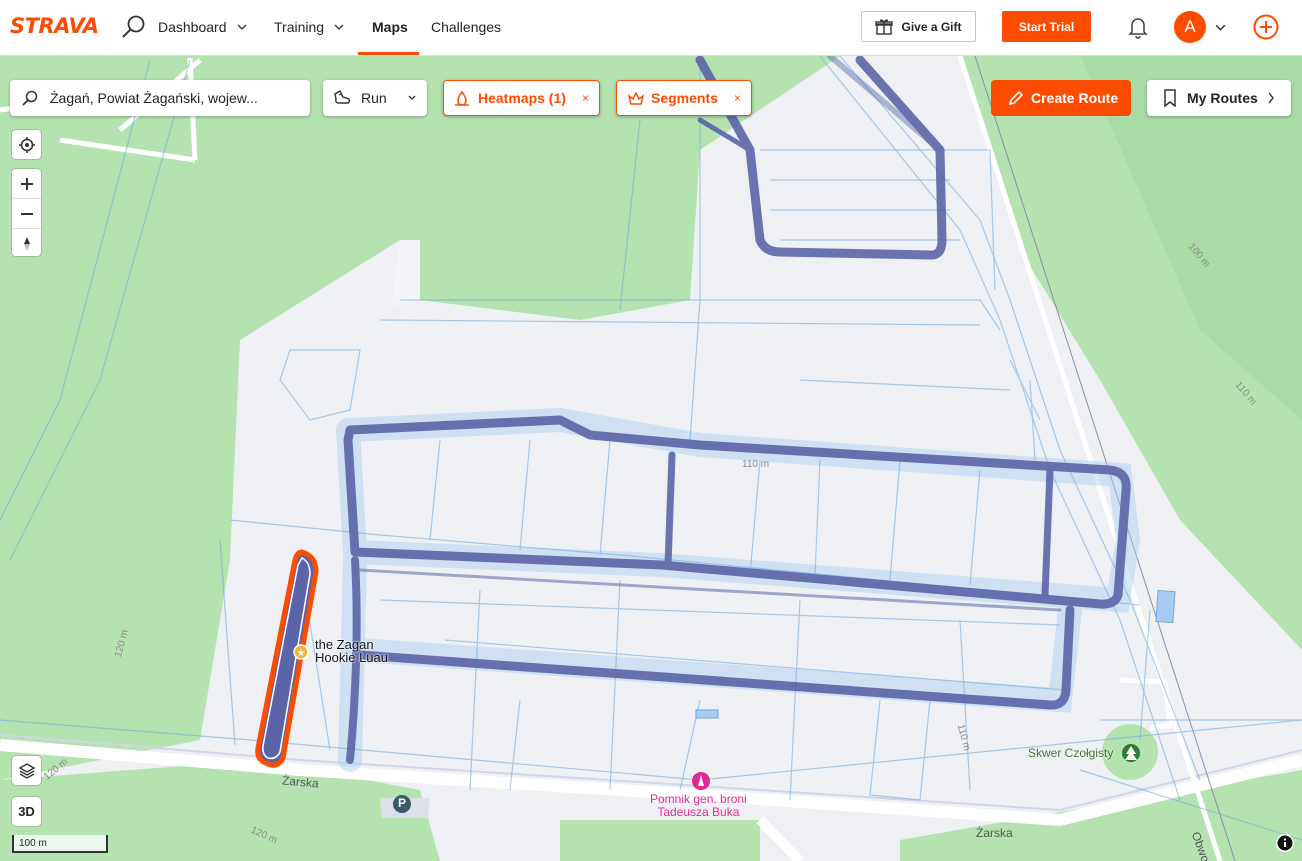 This screenshot has height=861, width=1302. I want to click on add-circle-icon, so click(1266, 27).